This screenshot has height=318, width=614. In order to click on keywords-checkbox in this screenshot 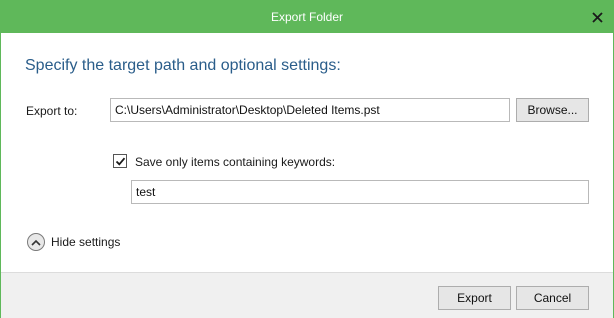, I will do `click(120, 161)`.